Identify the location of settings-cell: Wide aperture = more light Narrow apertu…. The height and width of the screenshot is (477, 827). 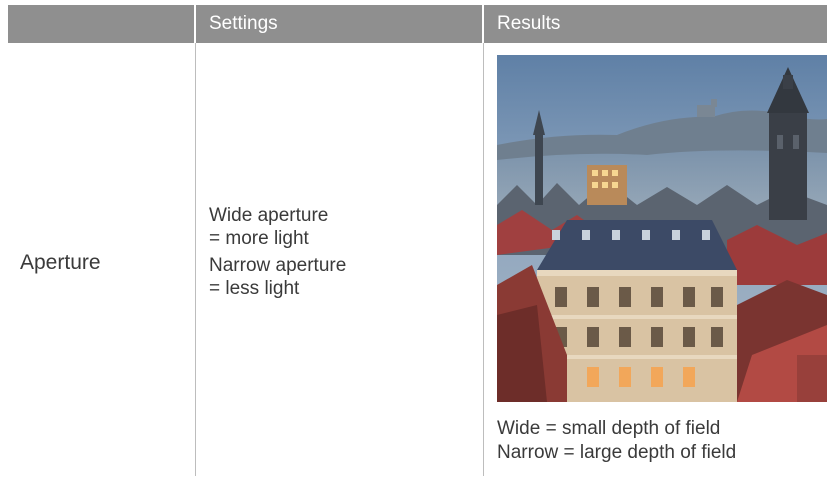
(277, 252).